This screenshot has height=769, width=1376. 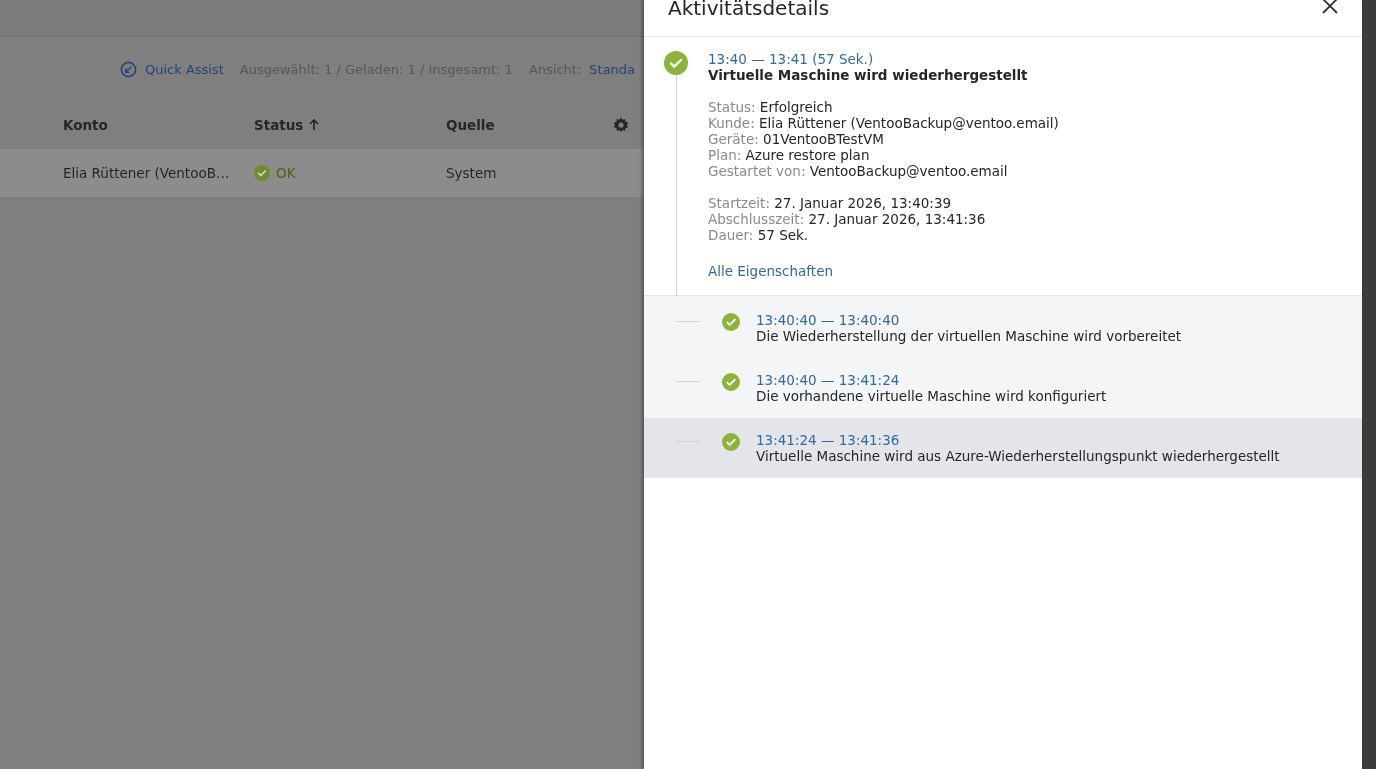 I want to click on activity-title: Virtuelle Maschine wird wiederhergestellt, so click(x=868, y=75).